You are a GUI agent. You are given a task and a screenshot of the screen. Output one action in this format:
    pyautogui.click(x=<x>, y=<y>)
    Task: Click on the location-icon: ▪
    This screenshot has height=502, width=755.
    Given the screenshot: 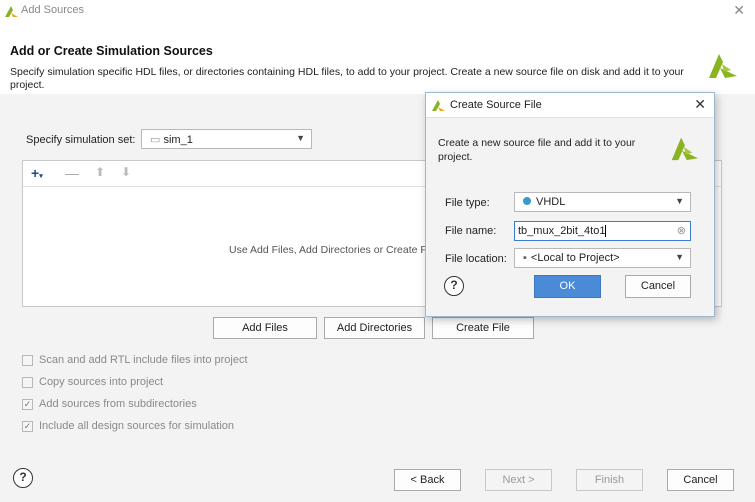 What is the action you would take?
    pyautogui.click(x=525, y=258)
    